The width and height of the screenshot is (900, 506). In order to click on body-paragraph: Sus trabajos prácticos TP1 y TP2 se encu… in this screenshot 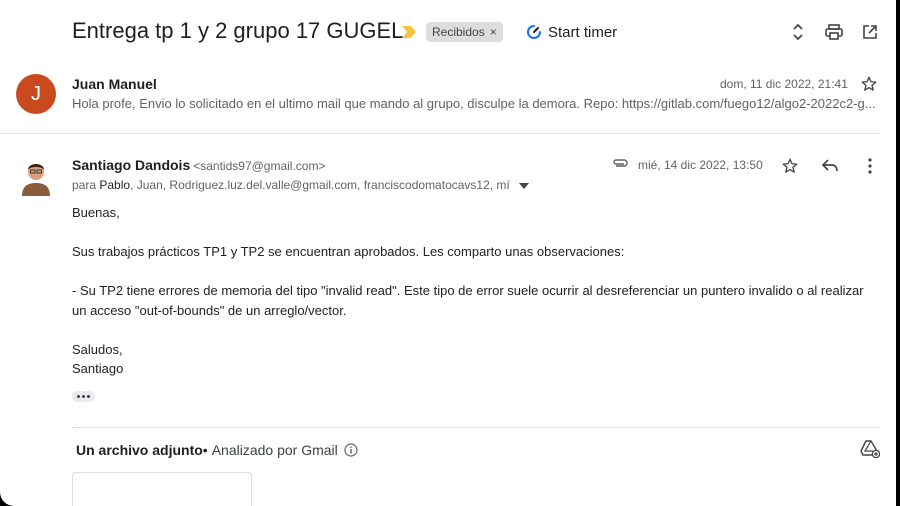, I will do `click(348, 251)`.